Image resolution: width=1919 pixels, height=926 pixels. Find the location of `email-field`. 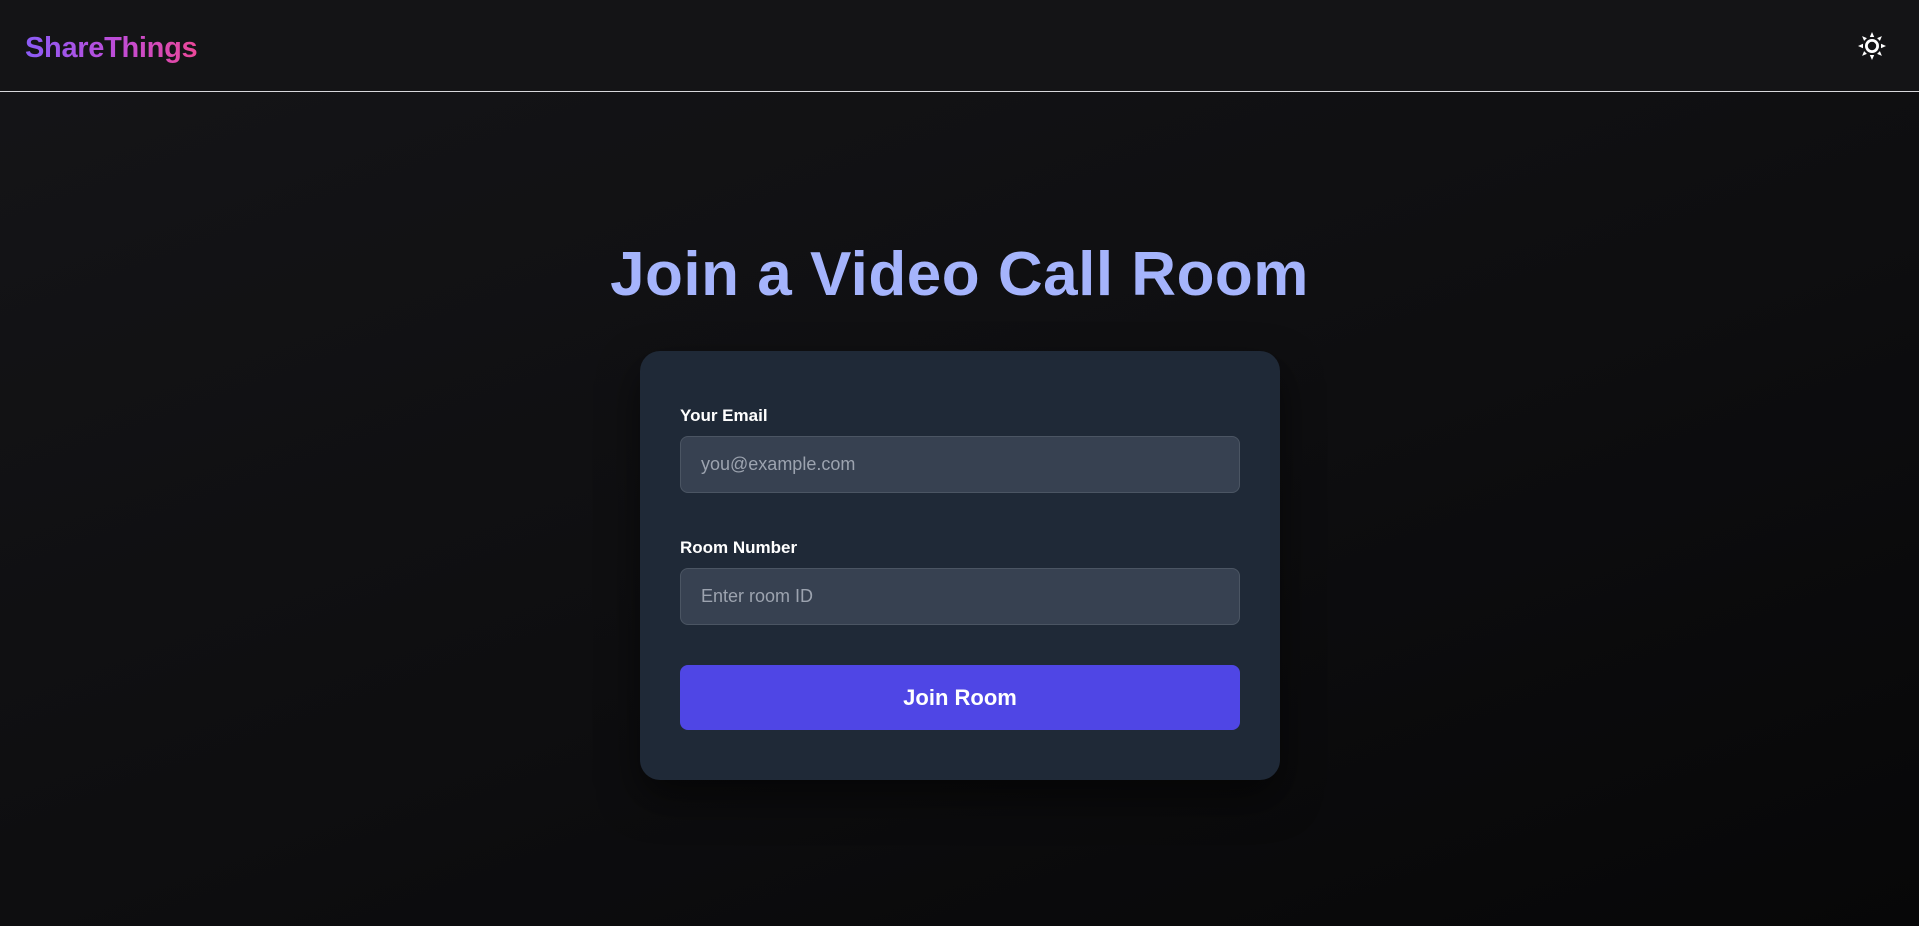

email-field is located at coordinates (960, 464).